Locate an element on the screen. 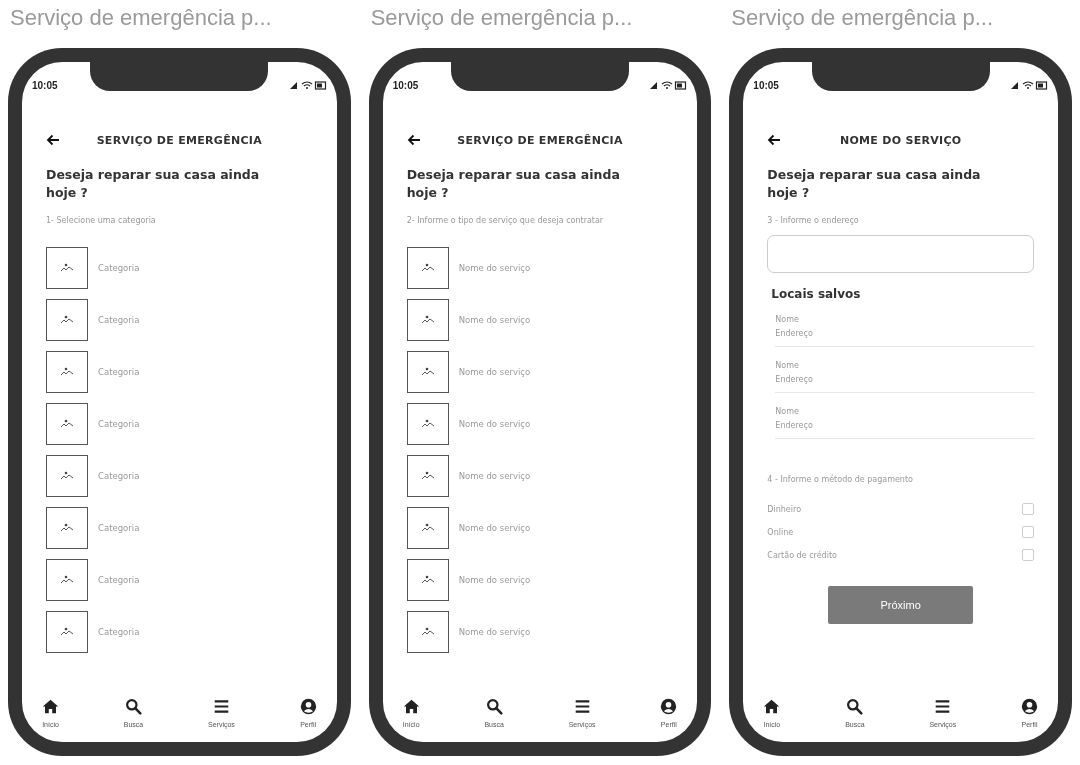  step-label: 3 - Informe o endereço is located at coordinates (813, 220).